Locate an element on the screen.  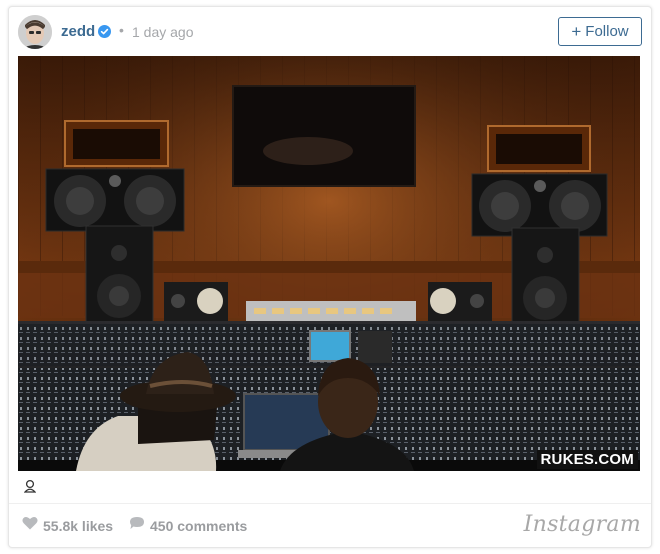
likes-label: 55.8k likes is located at coordinates (78, 525).